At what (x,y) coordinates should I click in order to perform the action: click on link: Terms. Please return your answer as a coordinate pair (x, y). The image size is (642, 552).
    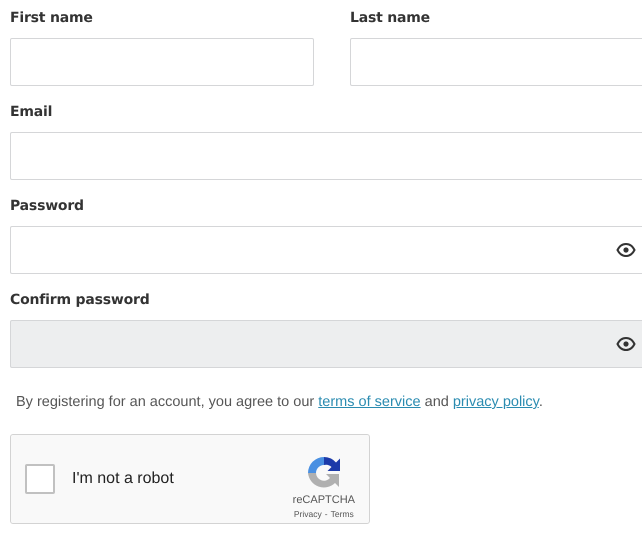
    Looking at the image, I should click on (342, 513).